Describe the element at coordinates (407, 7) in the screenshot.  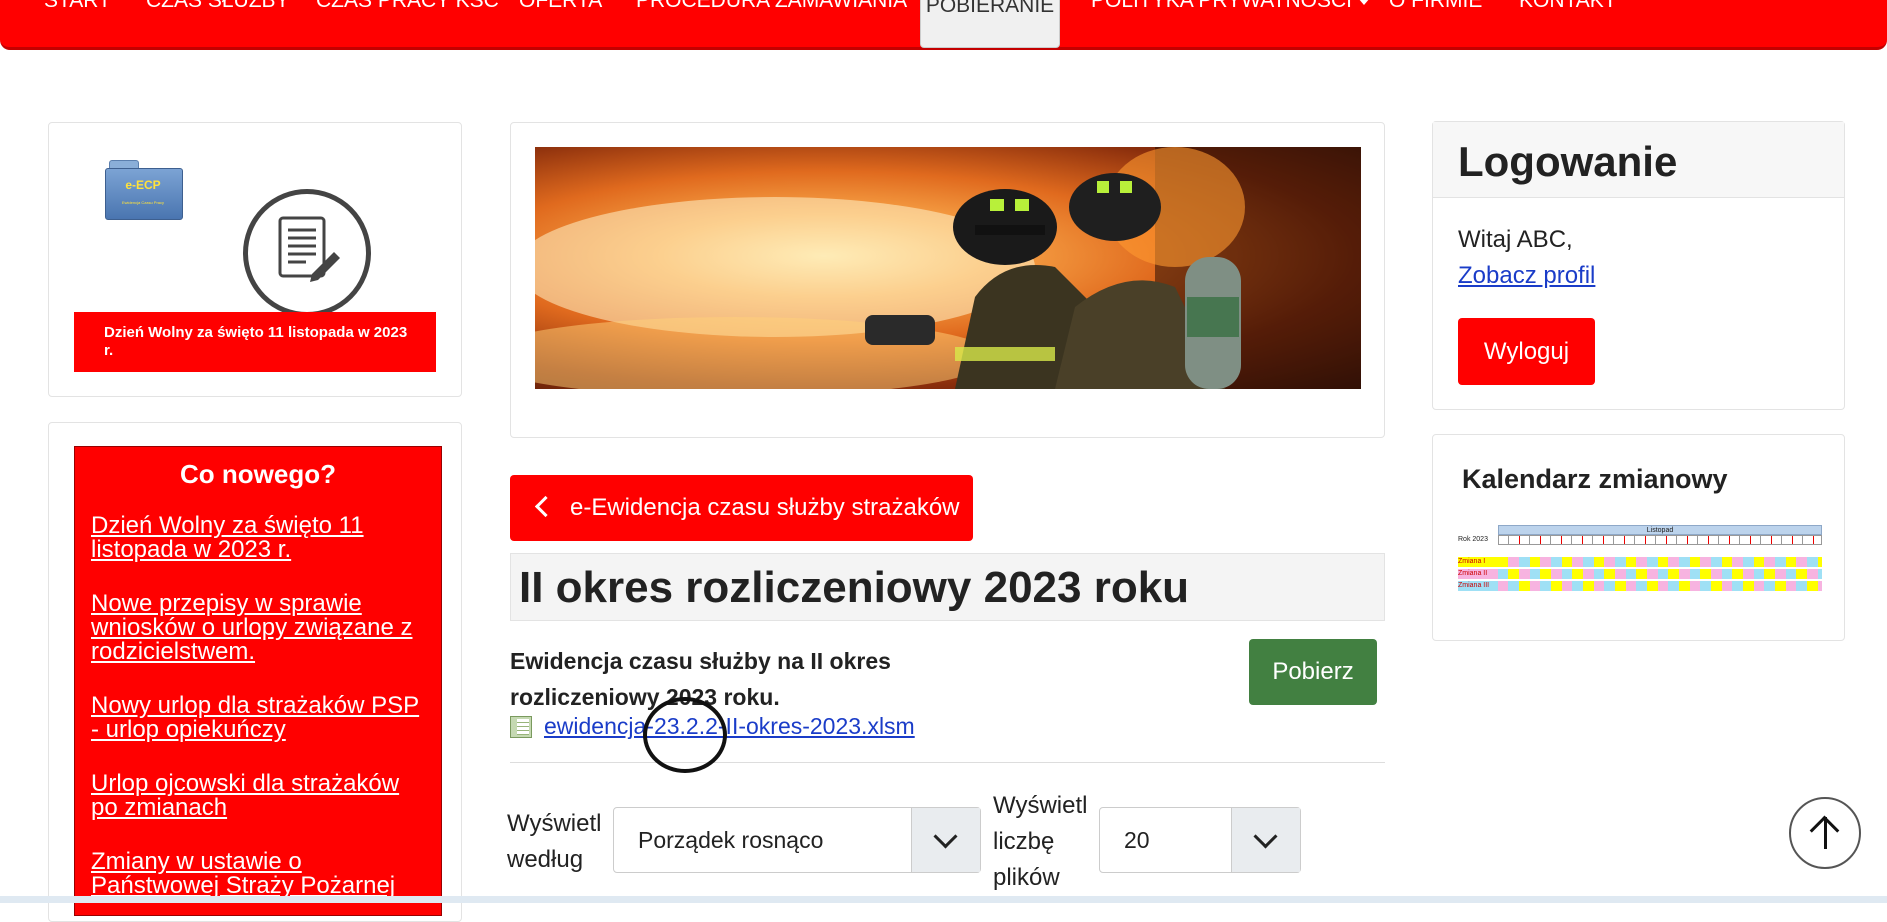
I see `nav-item-czas-pracy-ksc: CZAS PRACY KSC` at that location.